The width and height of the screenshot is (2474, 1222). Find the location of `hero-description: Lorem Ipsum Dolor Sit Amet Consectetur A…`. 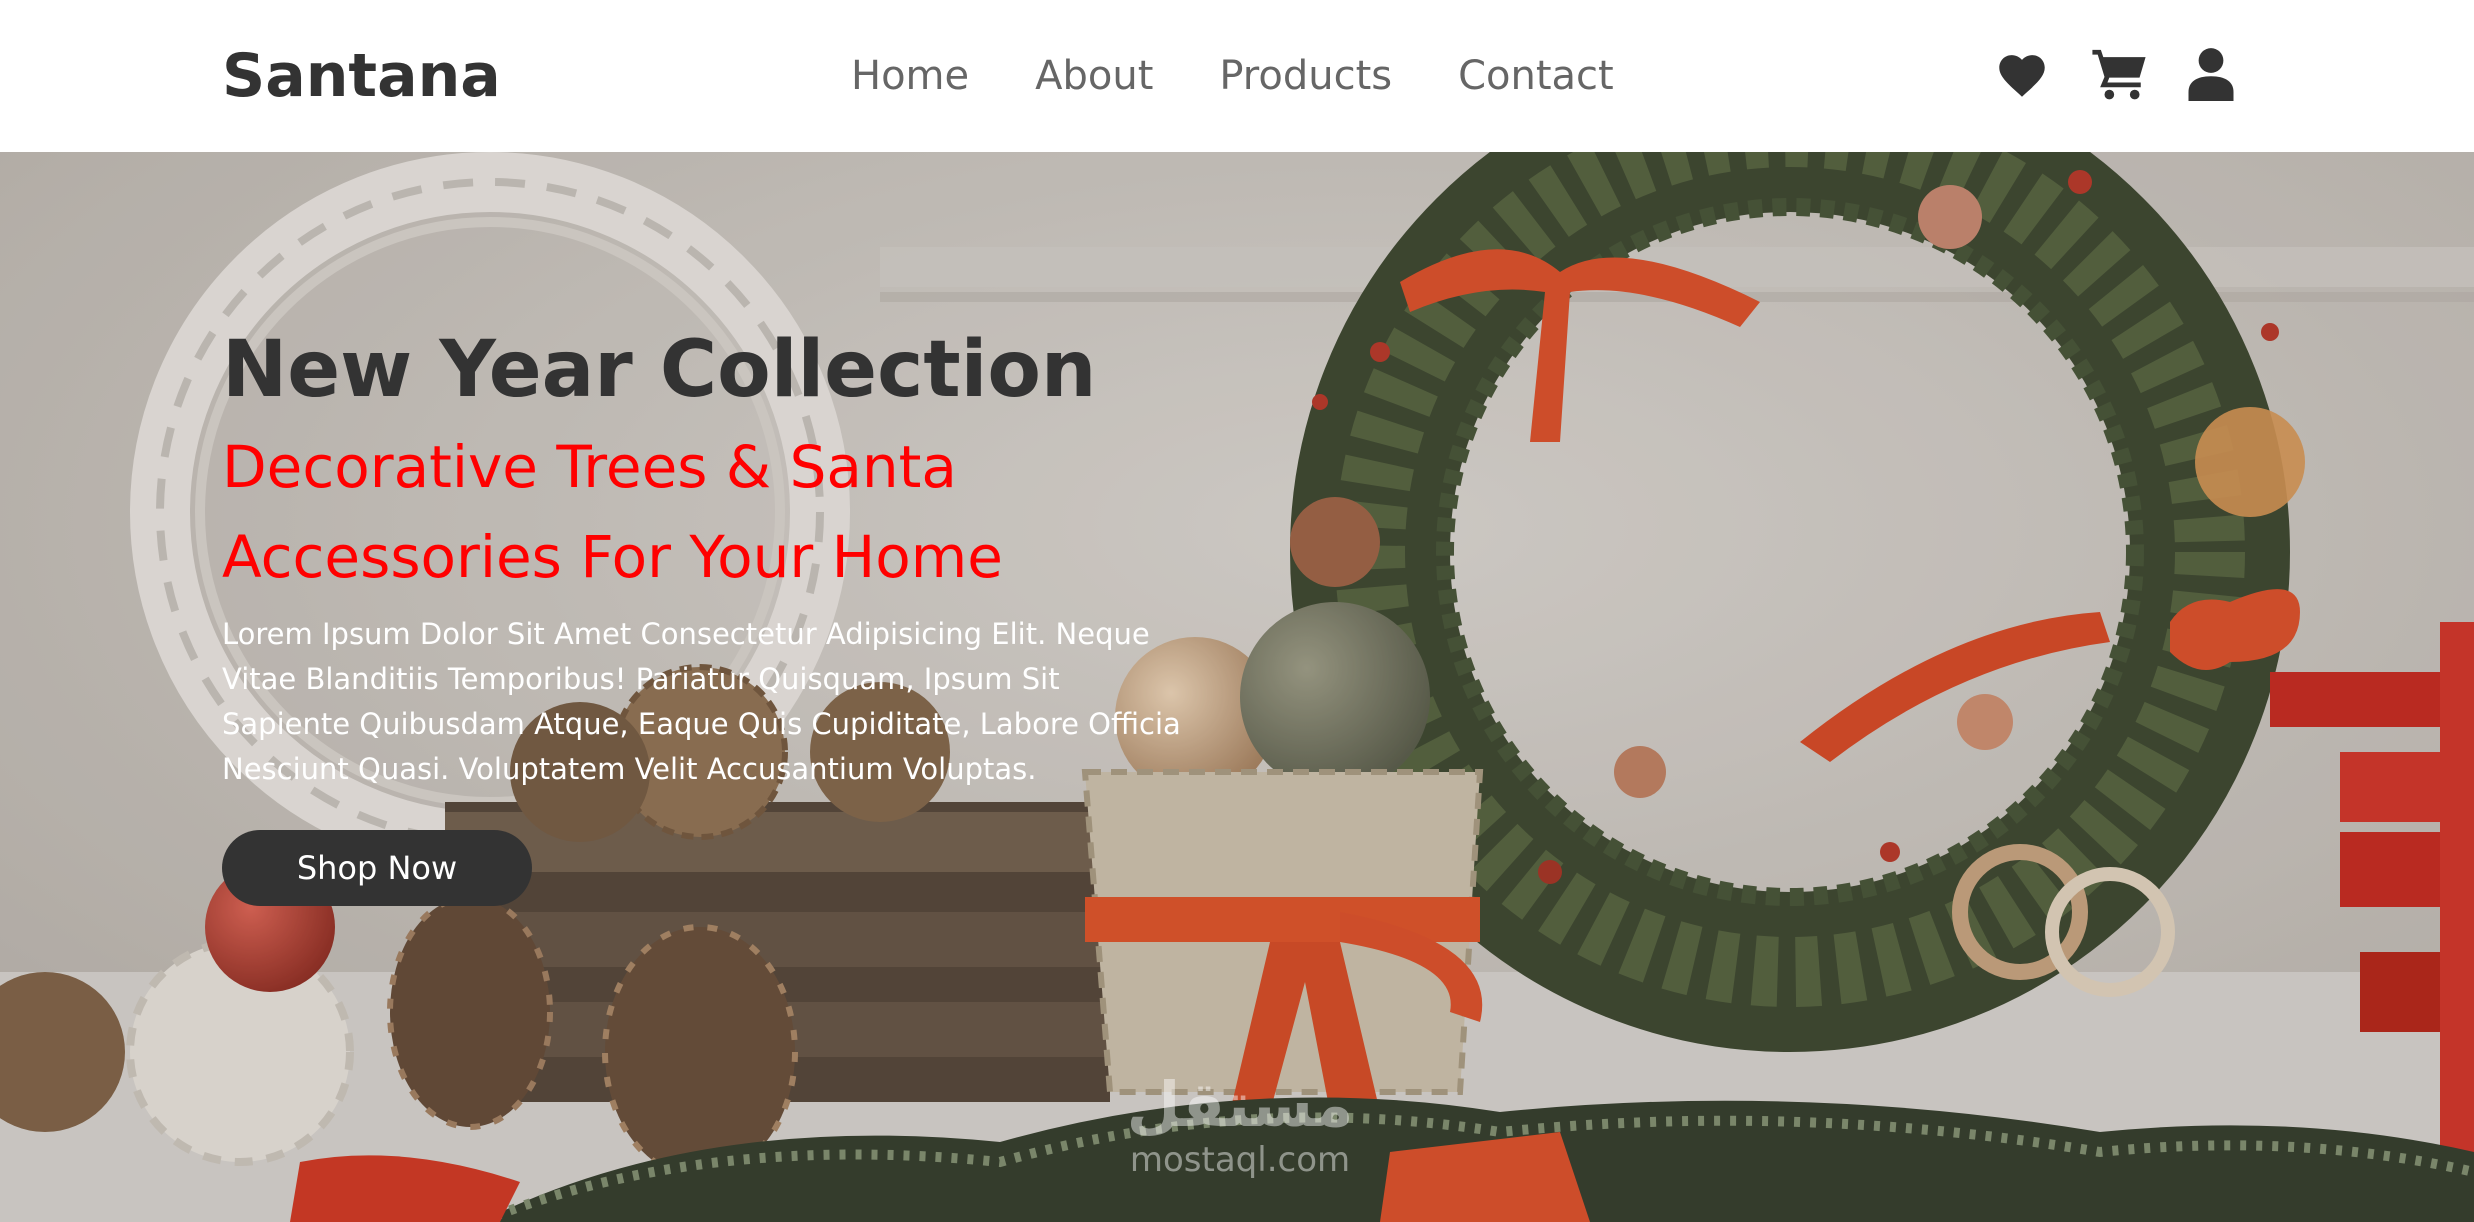

hero-description: Lorem Ipsum Dolor Sit Amet Consectetur A… is located at coordinates (722, 702).